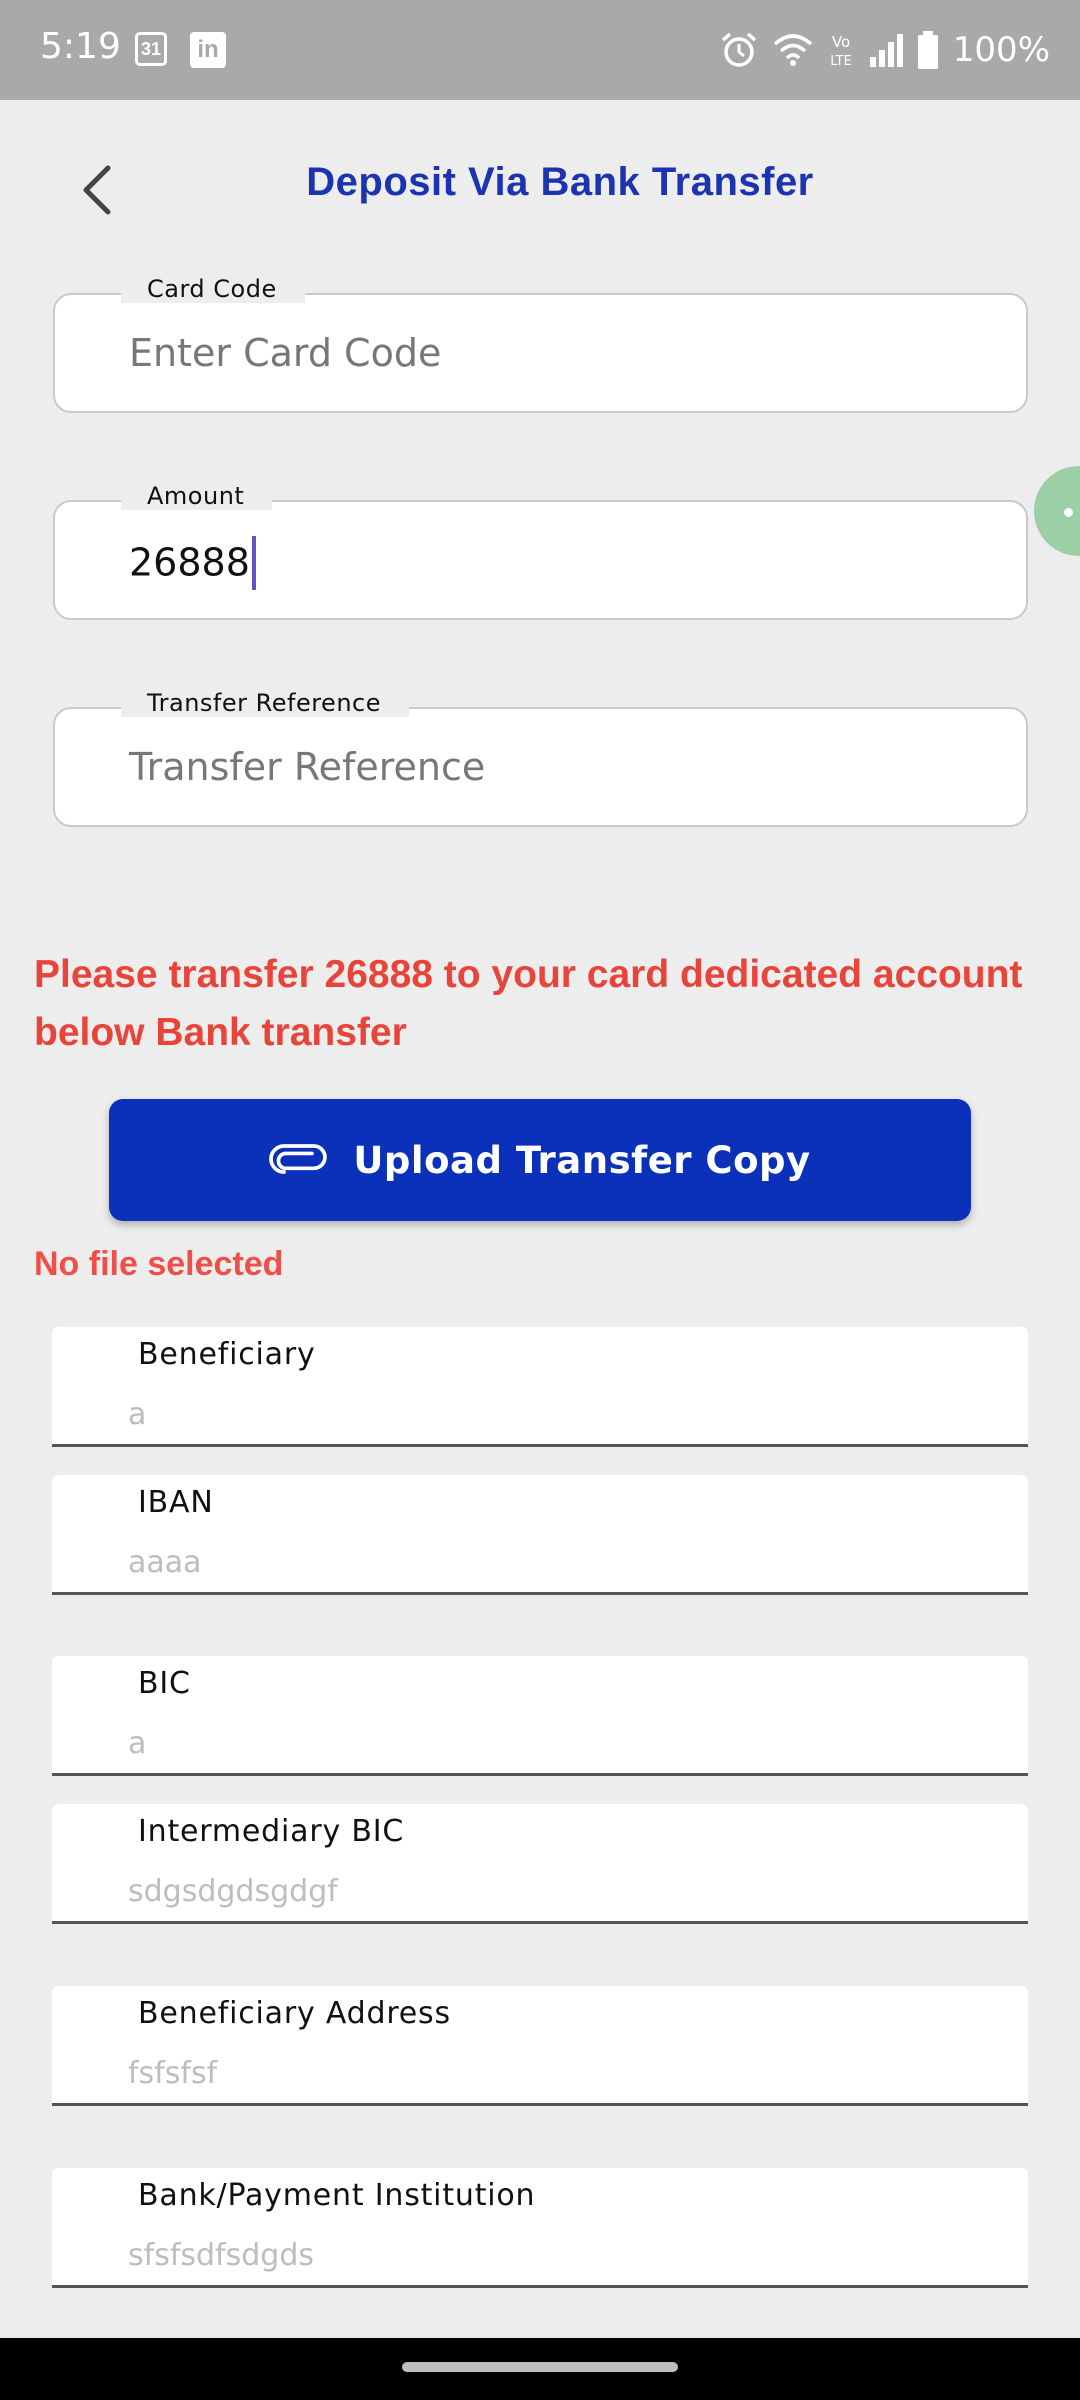  What do you see at coordinates (738, 49) in the screenshot?
I see `alarm-icon` at bounding box center [738, 49].